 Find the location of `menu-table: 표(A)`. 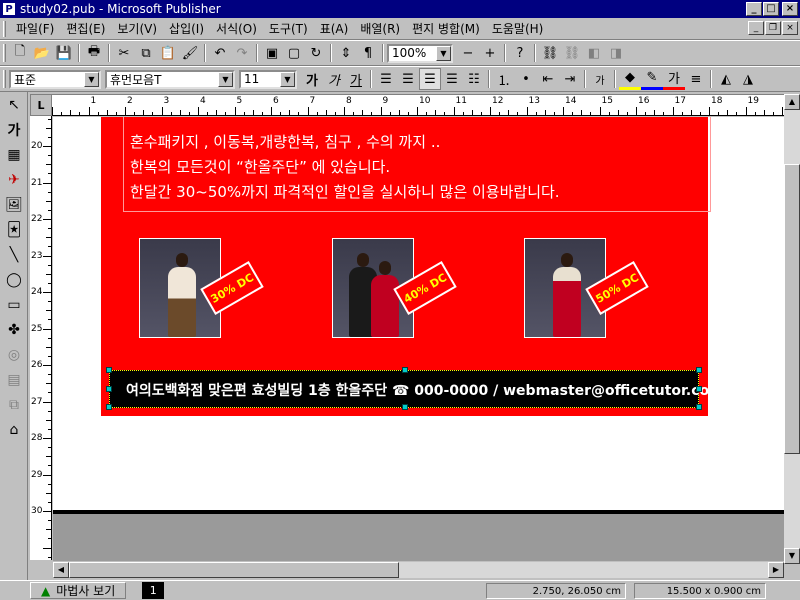

menu-table: 표(A) is located at coordinates (334, 28).